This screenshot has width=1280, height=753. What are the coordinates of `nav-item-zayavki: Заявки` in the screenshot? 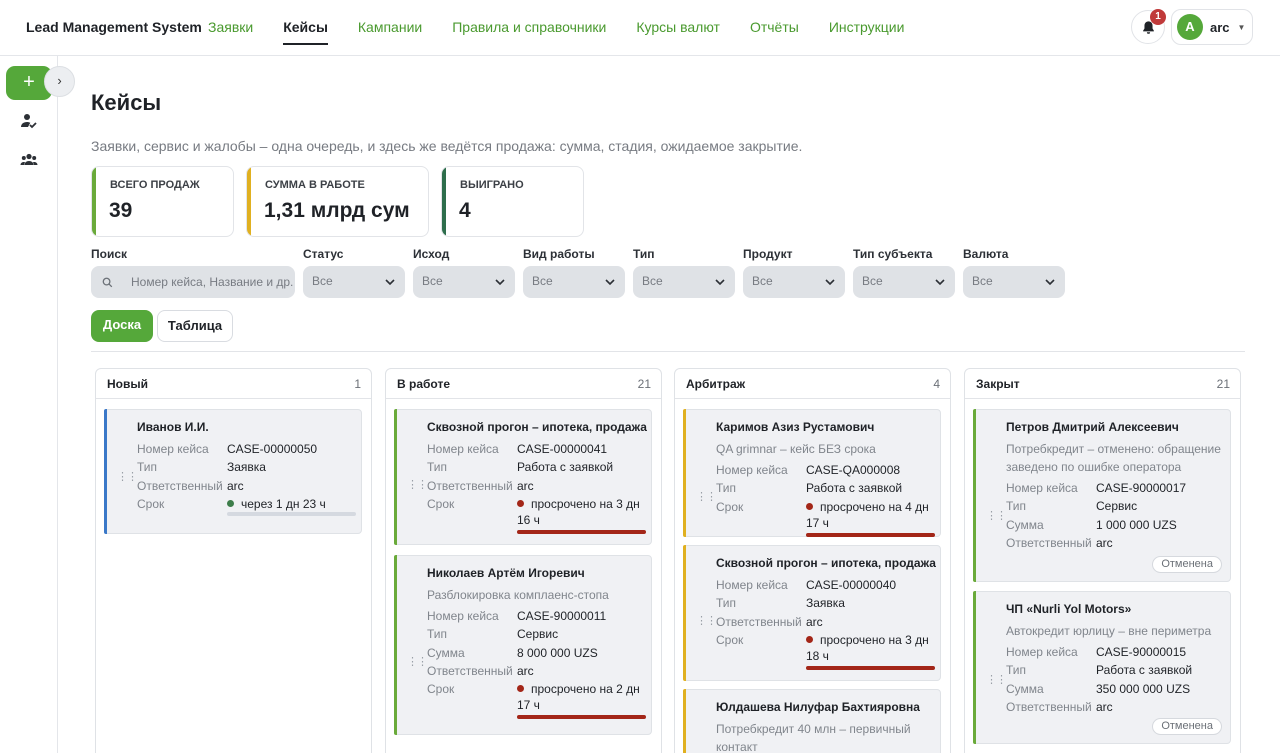 It's located at (230, 28).